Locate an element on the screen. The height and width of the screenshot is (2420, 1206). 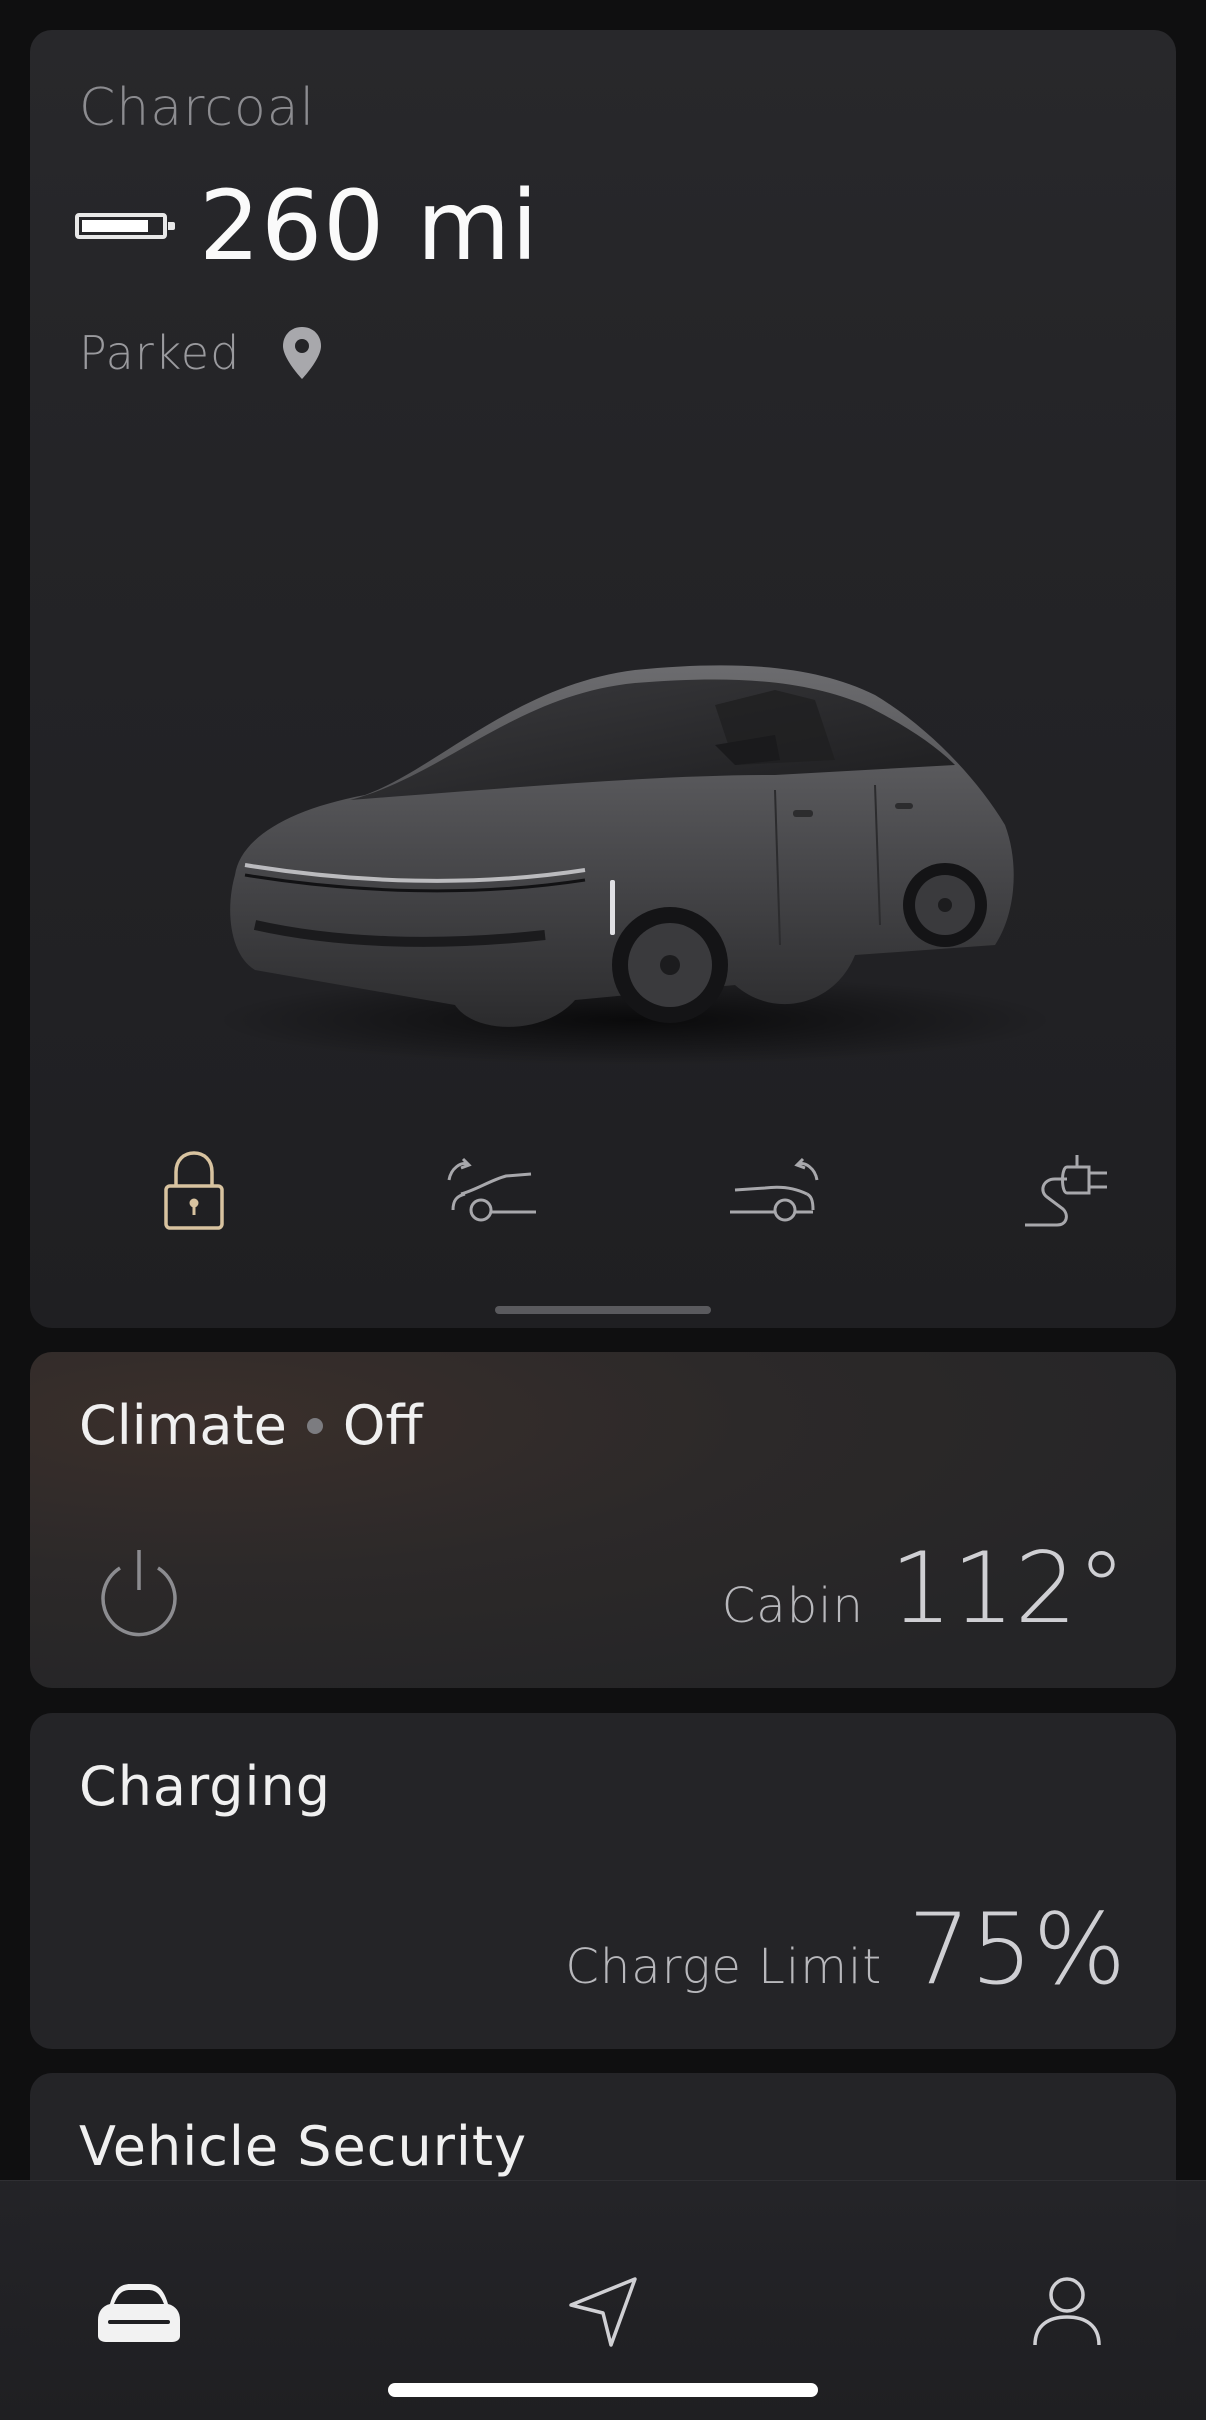
vehicle-status: Parked is located at coordinates (160, 353).